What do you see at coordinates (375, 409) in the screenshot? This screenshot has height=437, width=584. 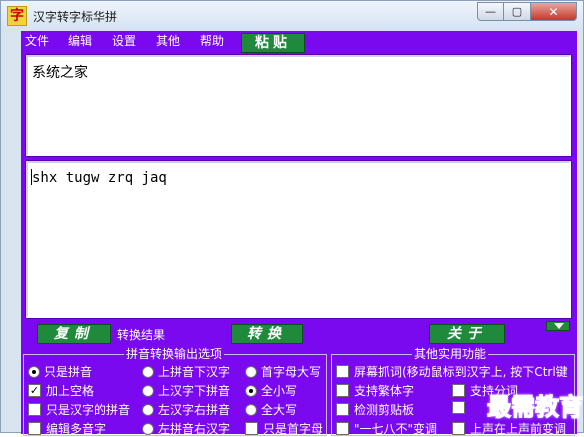 I see `option-monitor-clipboard: 检测剪贴板` at bounding box center [375, 409].